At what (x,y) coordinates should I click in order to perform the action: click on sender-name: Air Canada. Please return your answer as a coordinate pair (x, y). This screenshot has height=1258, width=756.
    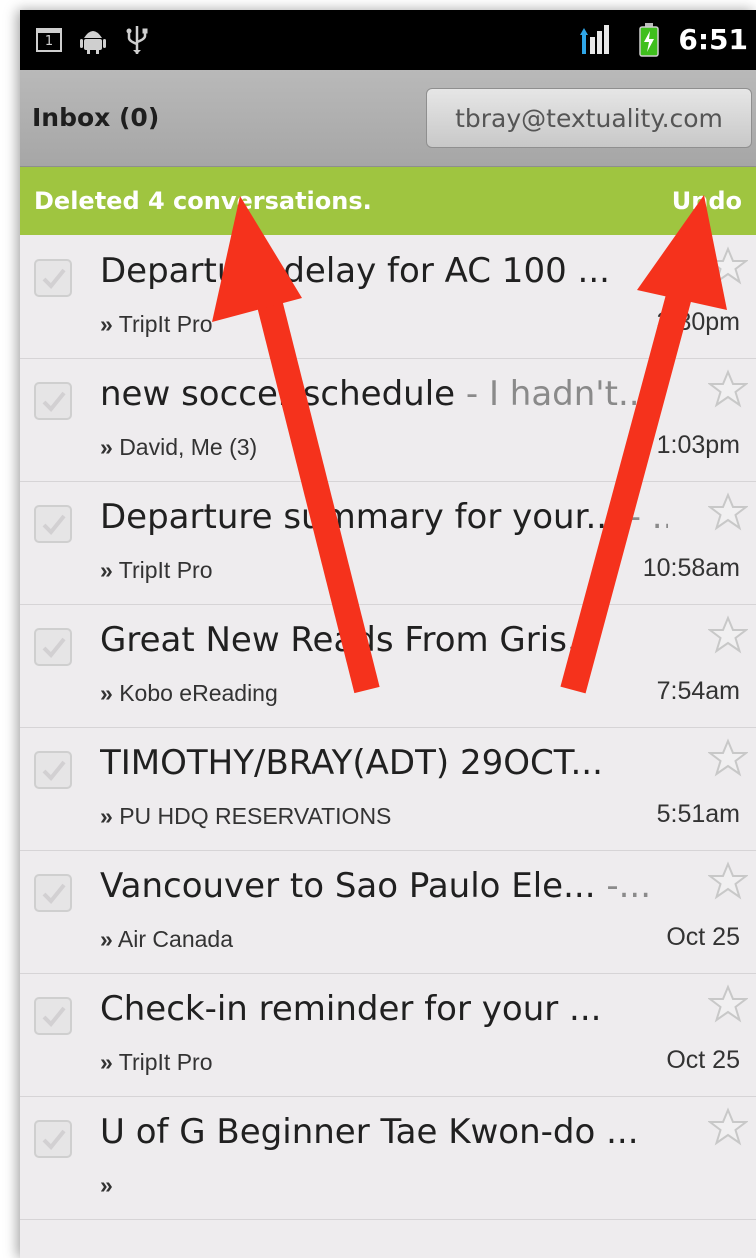
    Looking at the image, I should click on (175, 939).